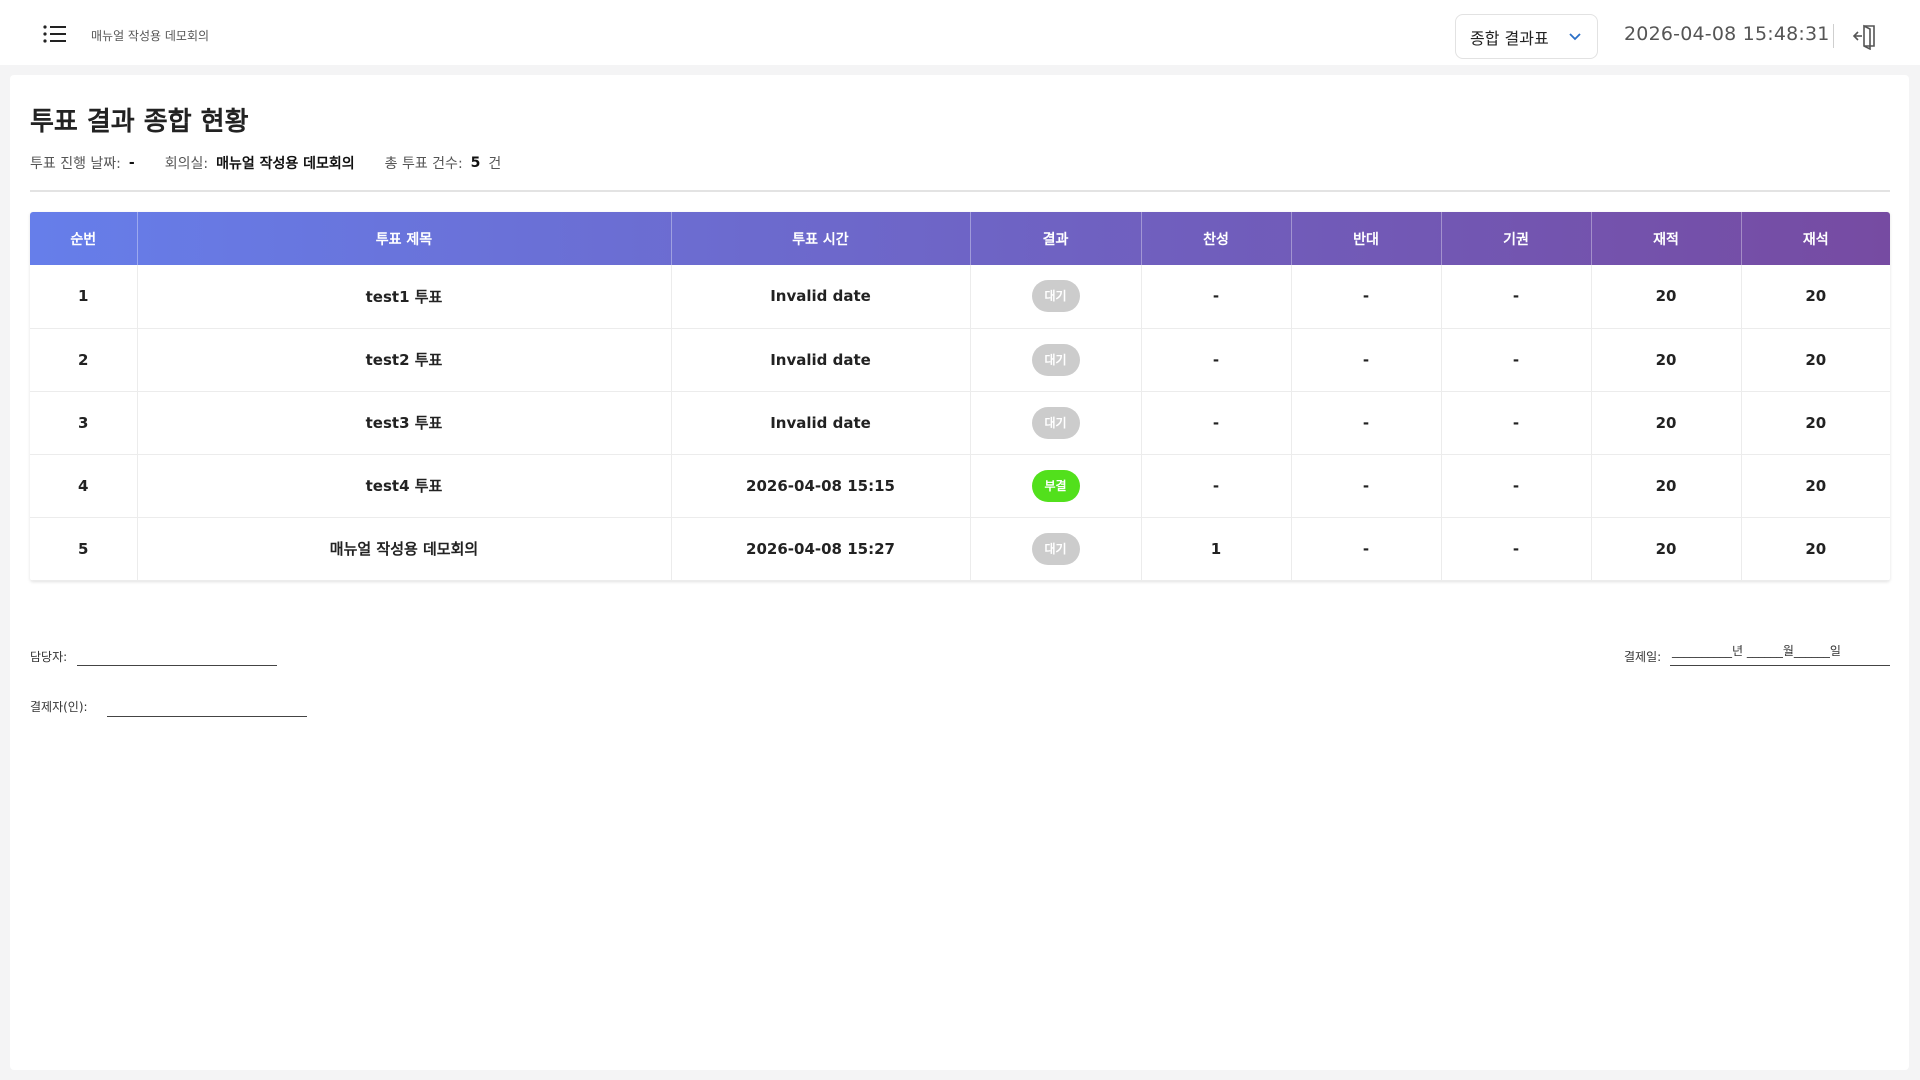  I want to click on page-title: 투표 결과 종합 현황, so click(139, 122).